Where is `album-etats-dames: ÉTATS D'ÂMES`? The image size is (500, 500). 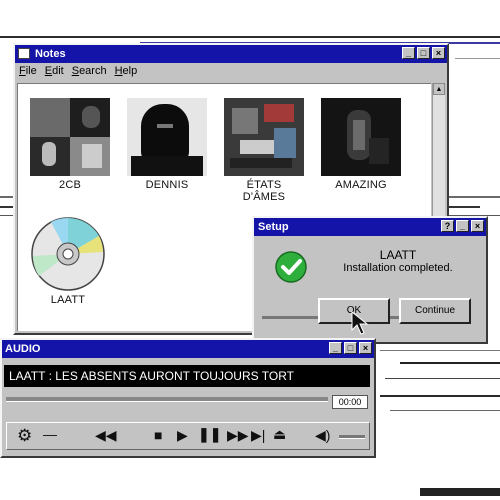
album-etats-dames: ÉTATS D'ÂMES is located at coordinates (264, 150).